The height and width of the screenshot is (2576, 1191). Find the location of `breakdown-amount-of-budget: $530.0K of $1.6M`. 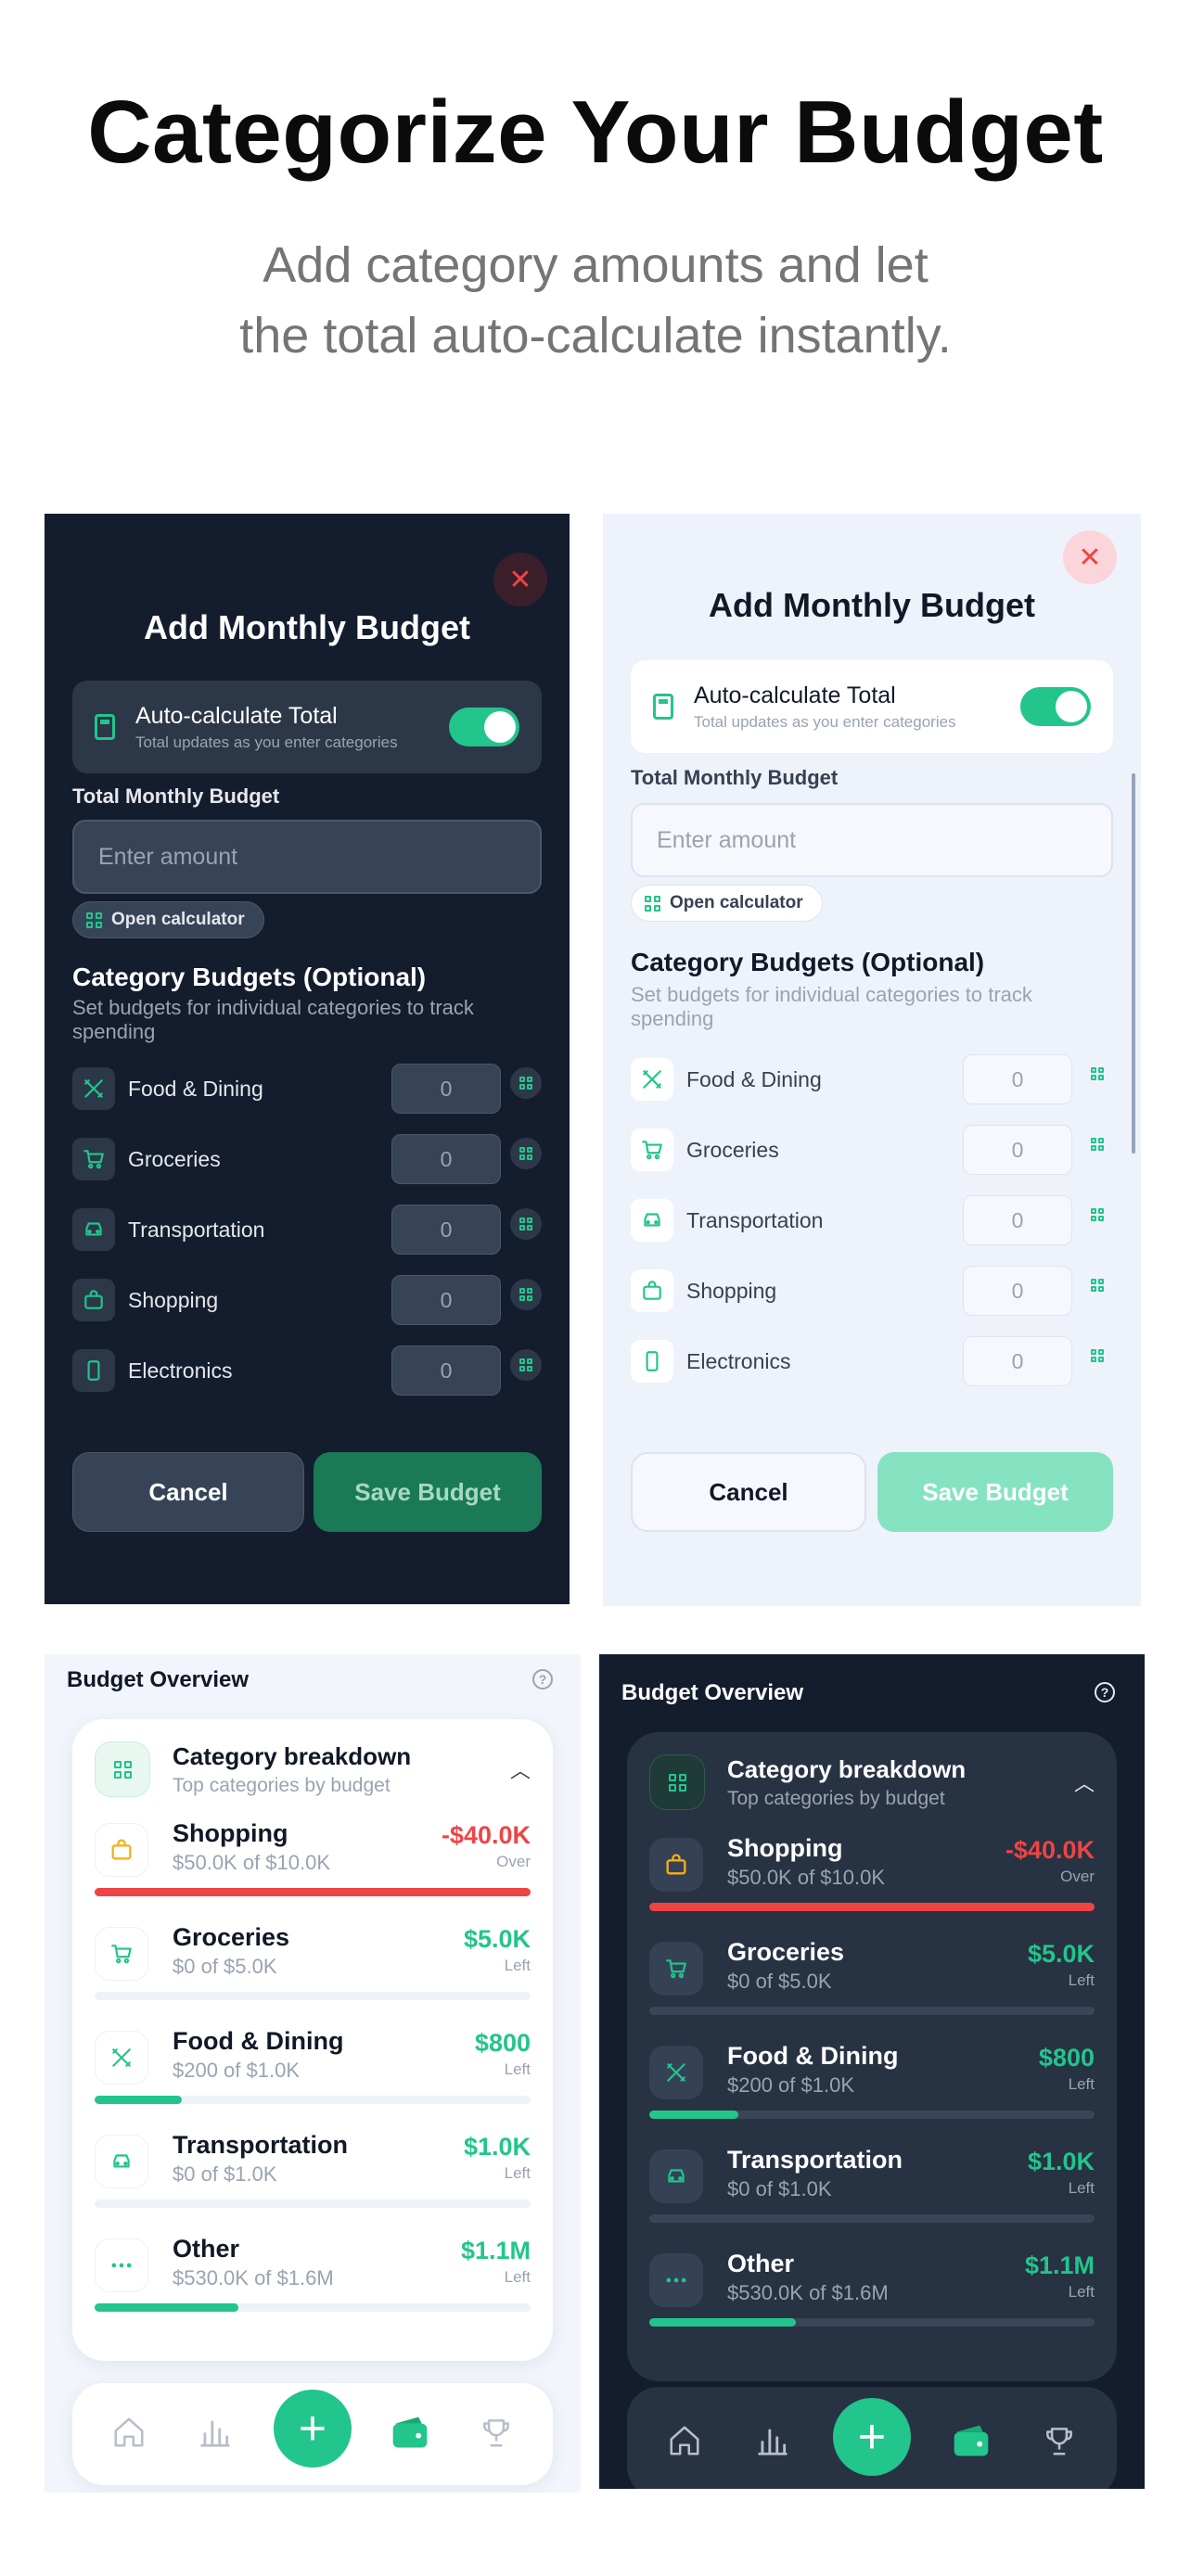

breakdown-amount-of-budget: $530.0K of $1.6M is located at coordinates (808, 2292).